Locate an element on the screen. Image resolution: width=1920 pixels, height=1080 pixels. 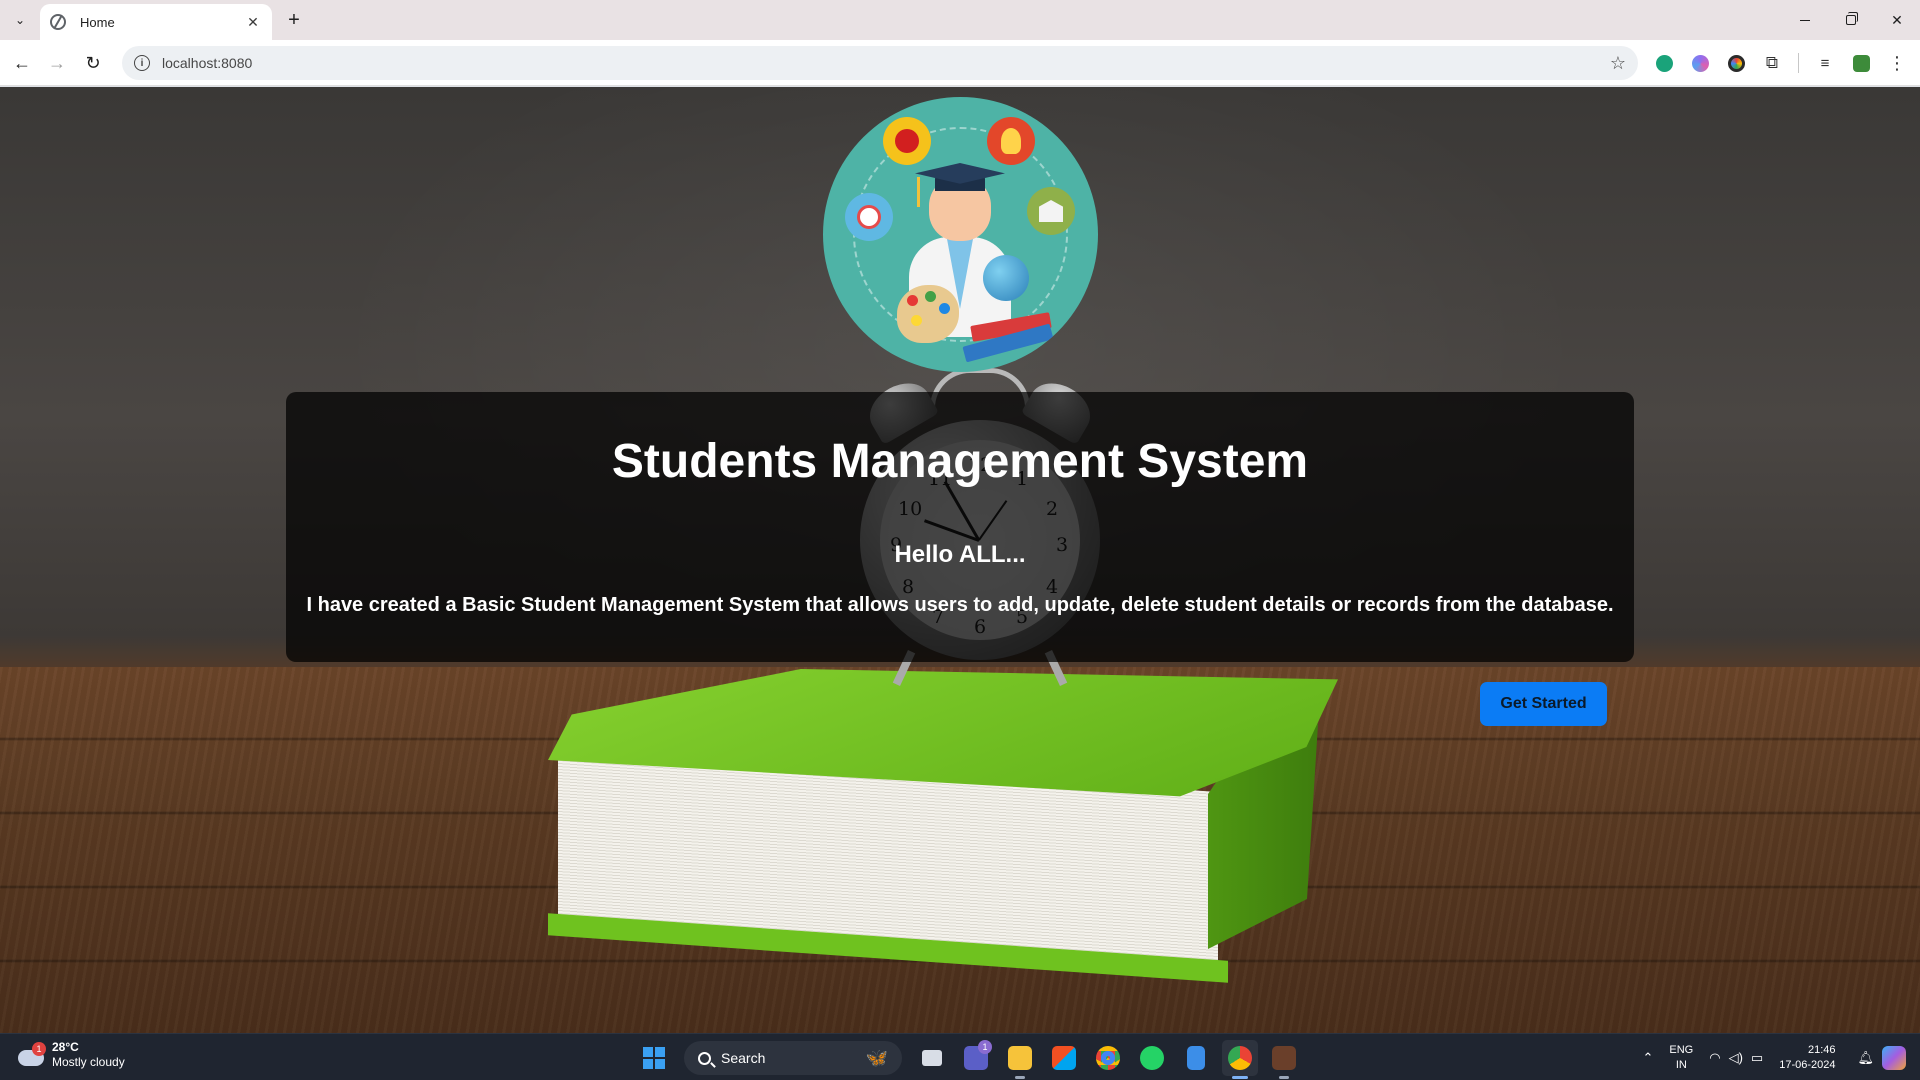
menu-button: ⋮ is located at coordinates (1897, 63).